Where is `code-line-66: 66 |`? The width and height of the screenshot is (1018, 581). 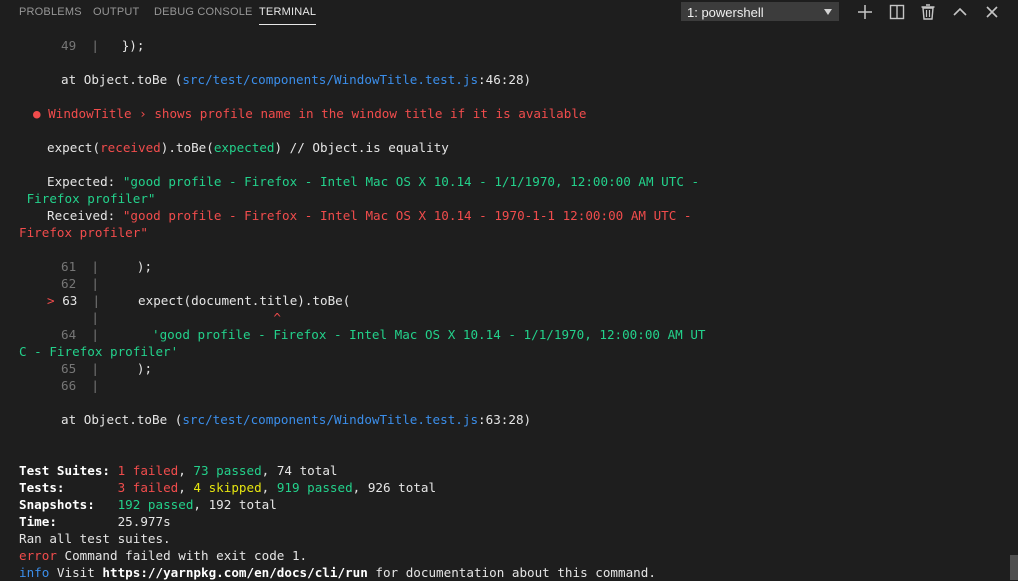
code-line-66: 66 | is located at coordinates (80, 385).